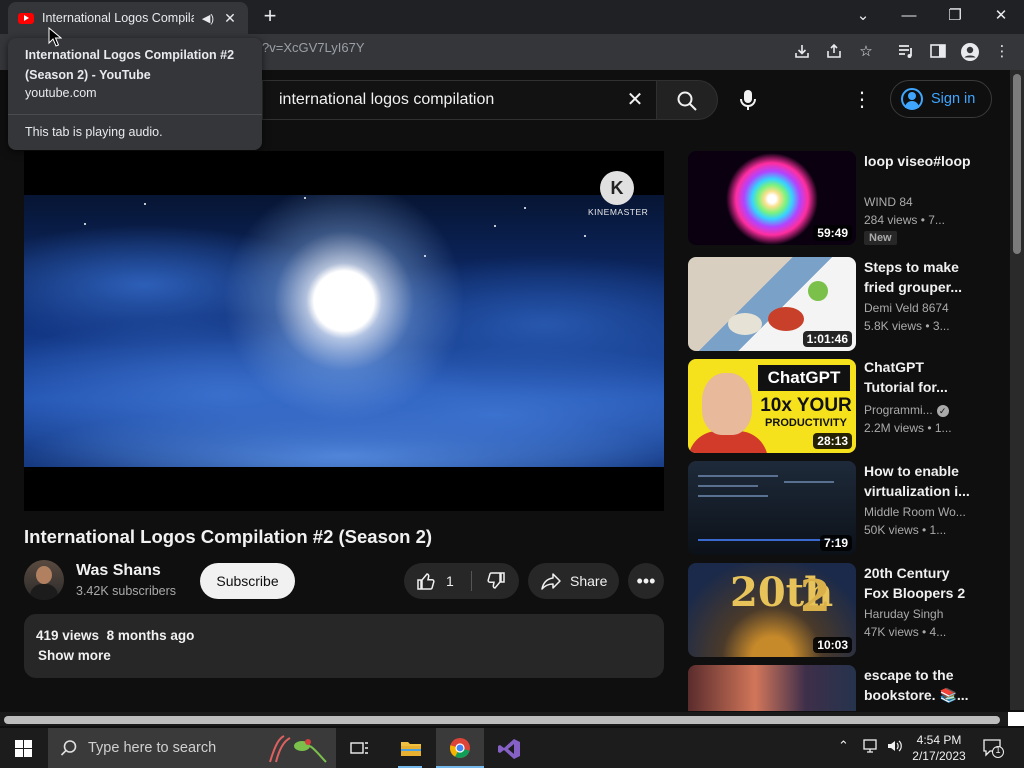 This screenshot has width=1024, height=768. What do you see at coordinates (1001, 16) in the screenshot?
I see `close-window-button: ✕` at bounding box center [1001, 16].